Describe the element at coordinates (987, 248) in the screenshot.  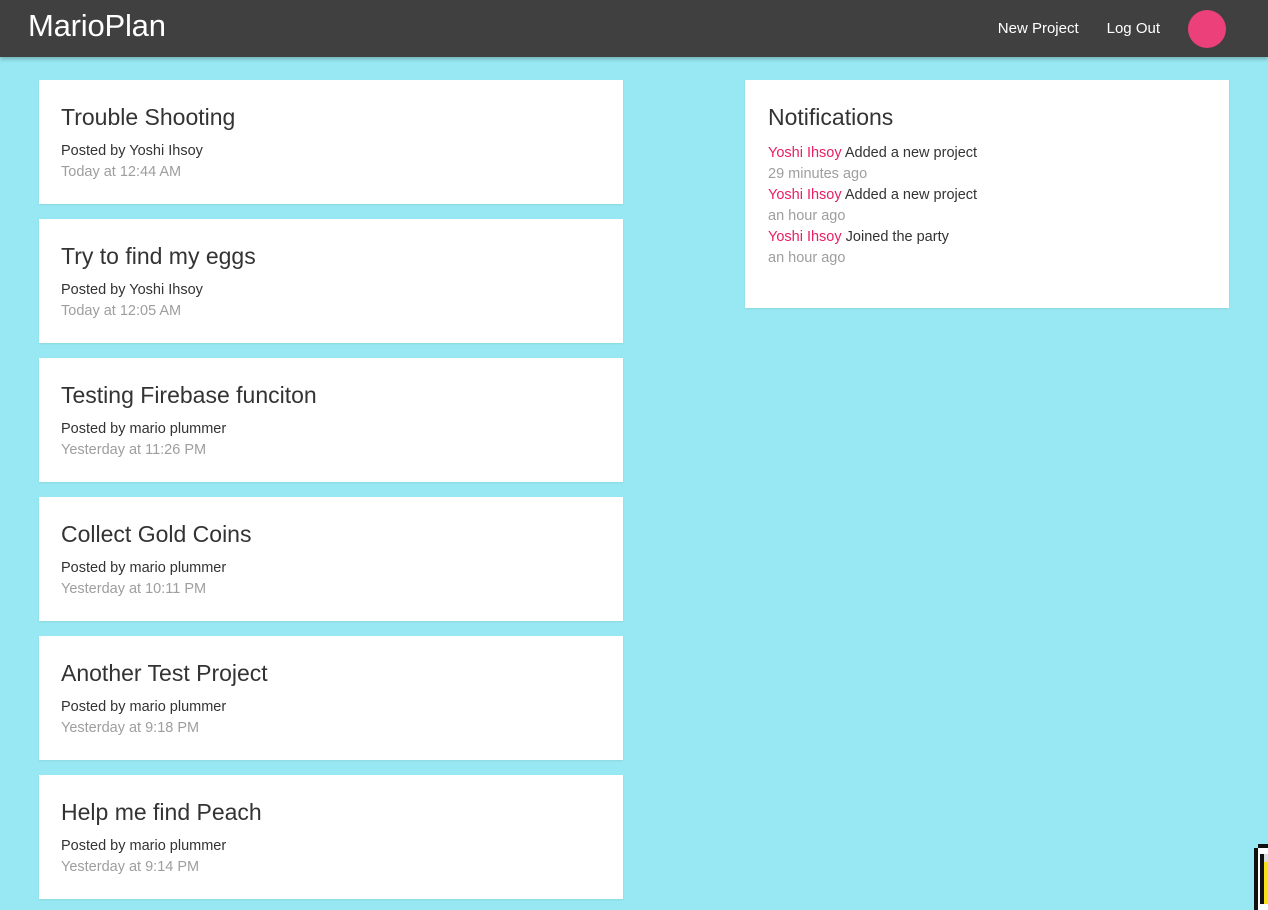
I see `notification-item: Yoshi Ihsoy Joined the party an hour ago` at that location.